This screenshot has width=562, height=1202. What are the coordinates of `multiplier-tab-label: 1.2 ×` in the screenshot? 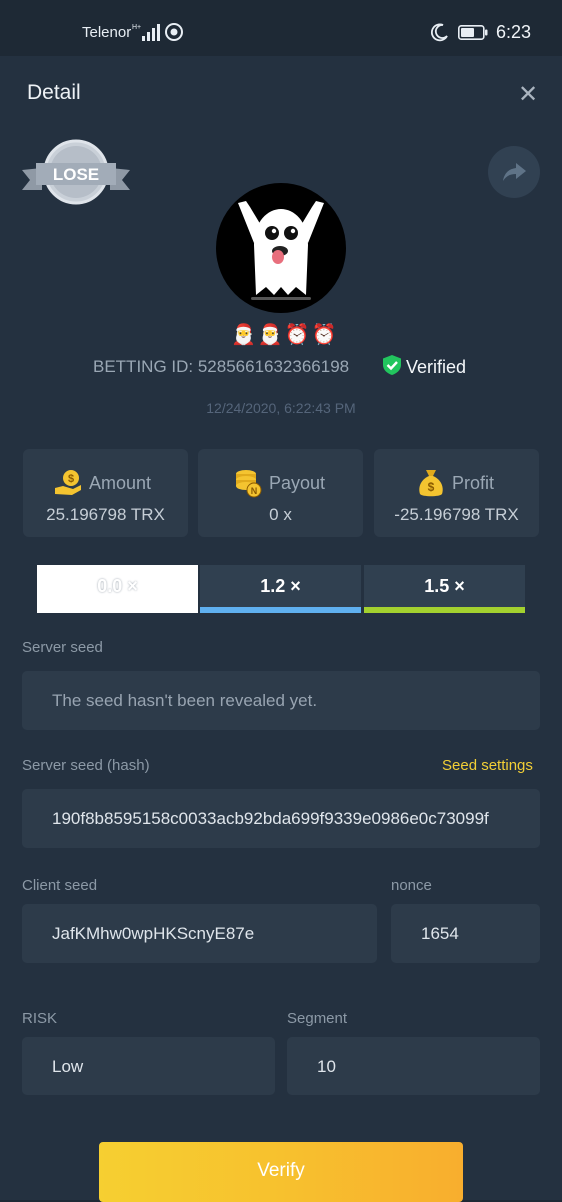 It's located at (280, 586).